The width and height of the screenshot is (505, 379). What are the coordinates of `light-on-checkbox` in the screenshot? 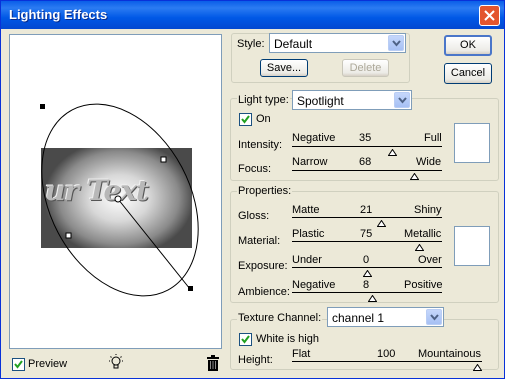 It's located at (245, 119).